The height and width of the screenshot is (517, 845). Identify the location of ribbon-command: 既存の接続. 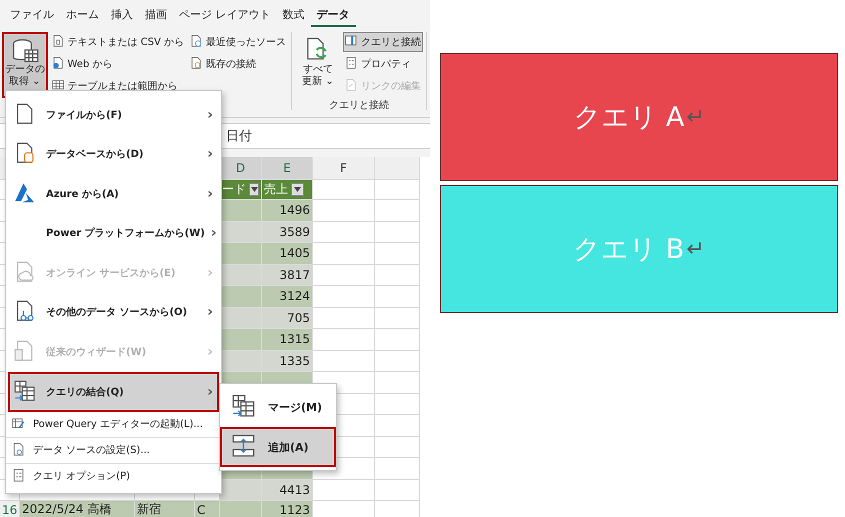
(238, 64).